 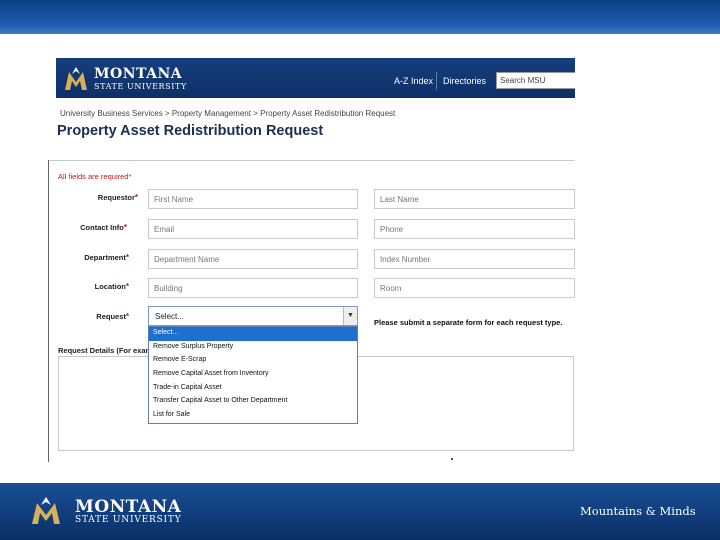 What do you see at coordinates (253, 389) in the screenshot?
I see `dropdown-option: Trade-in Capital Asset` at bounding box center [253, 389].